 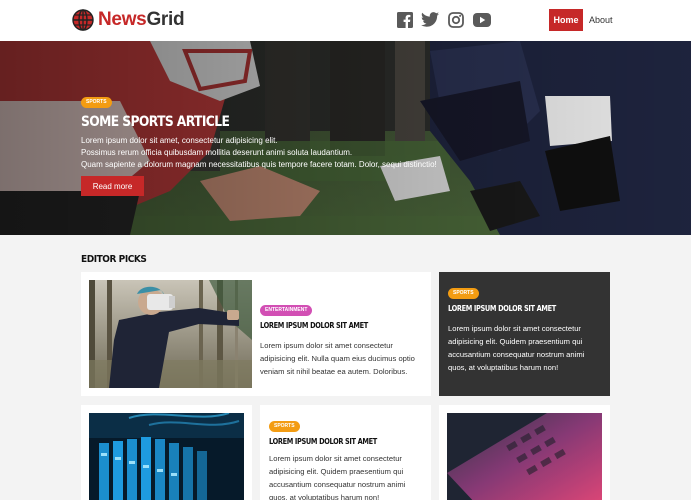 I want to click on youtube-icon, so click(x=482, y=20).